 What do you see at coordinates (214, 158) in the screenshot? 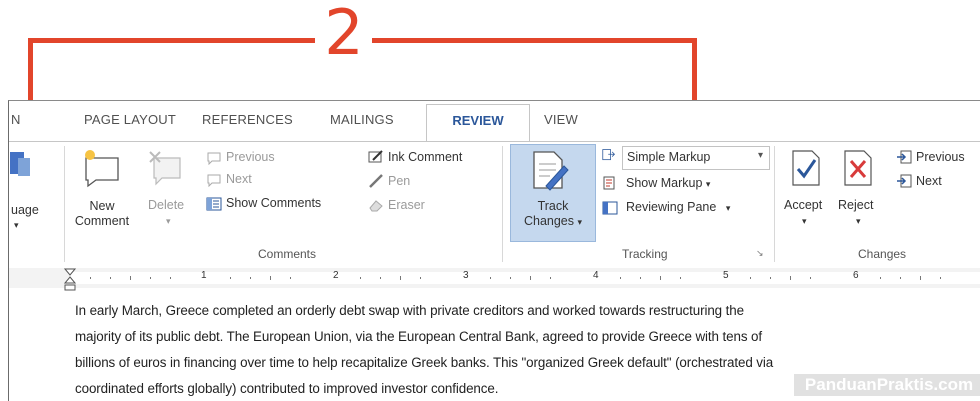
I see `previous-comment-icon` at bounding box center [214, 158].